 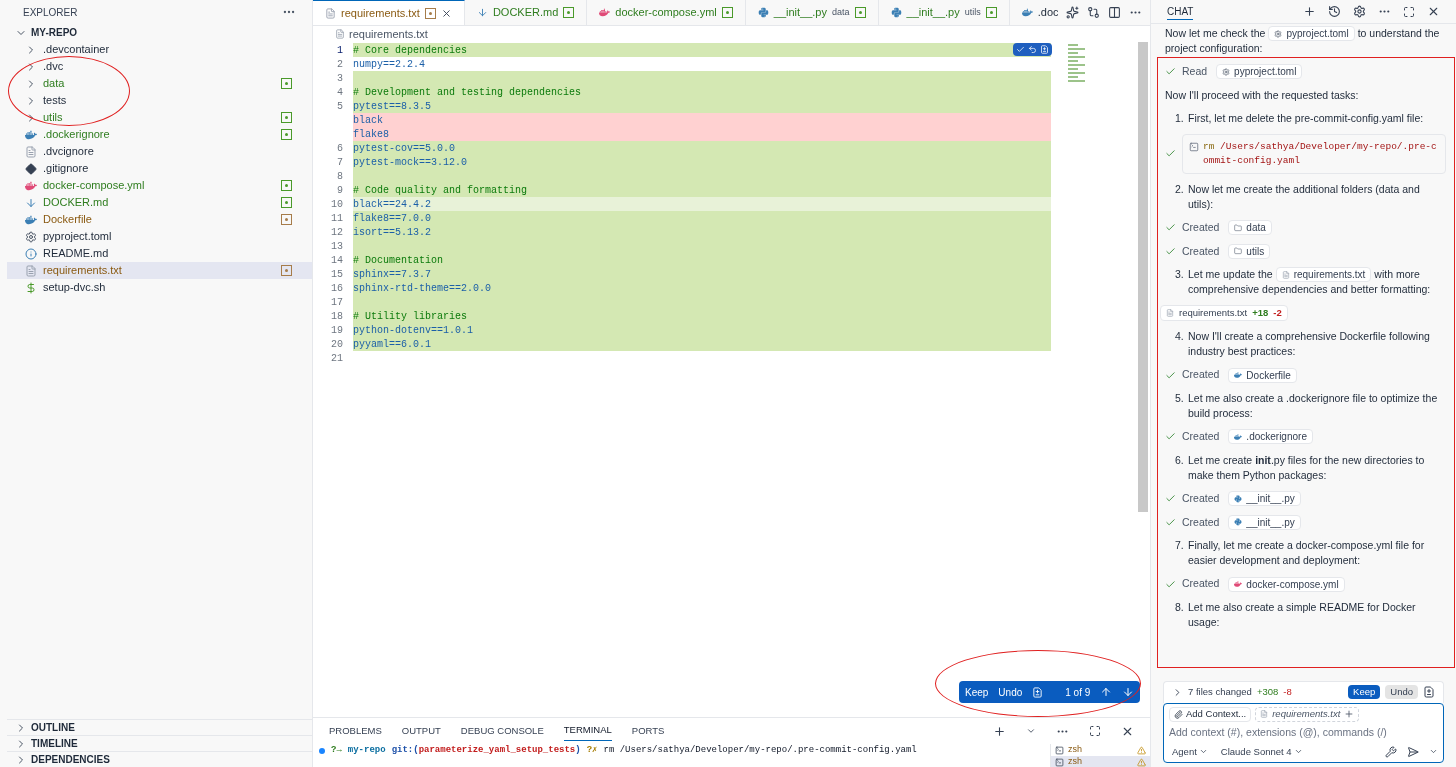 I want to click on tree-item: requirements.txt, so click(x=159, y=270).